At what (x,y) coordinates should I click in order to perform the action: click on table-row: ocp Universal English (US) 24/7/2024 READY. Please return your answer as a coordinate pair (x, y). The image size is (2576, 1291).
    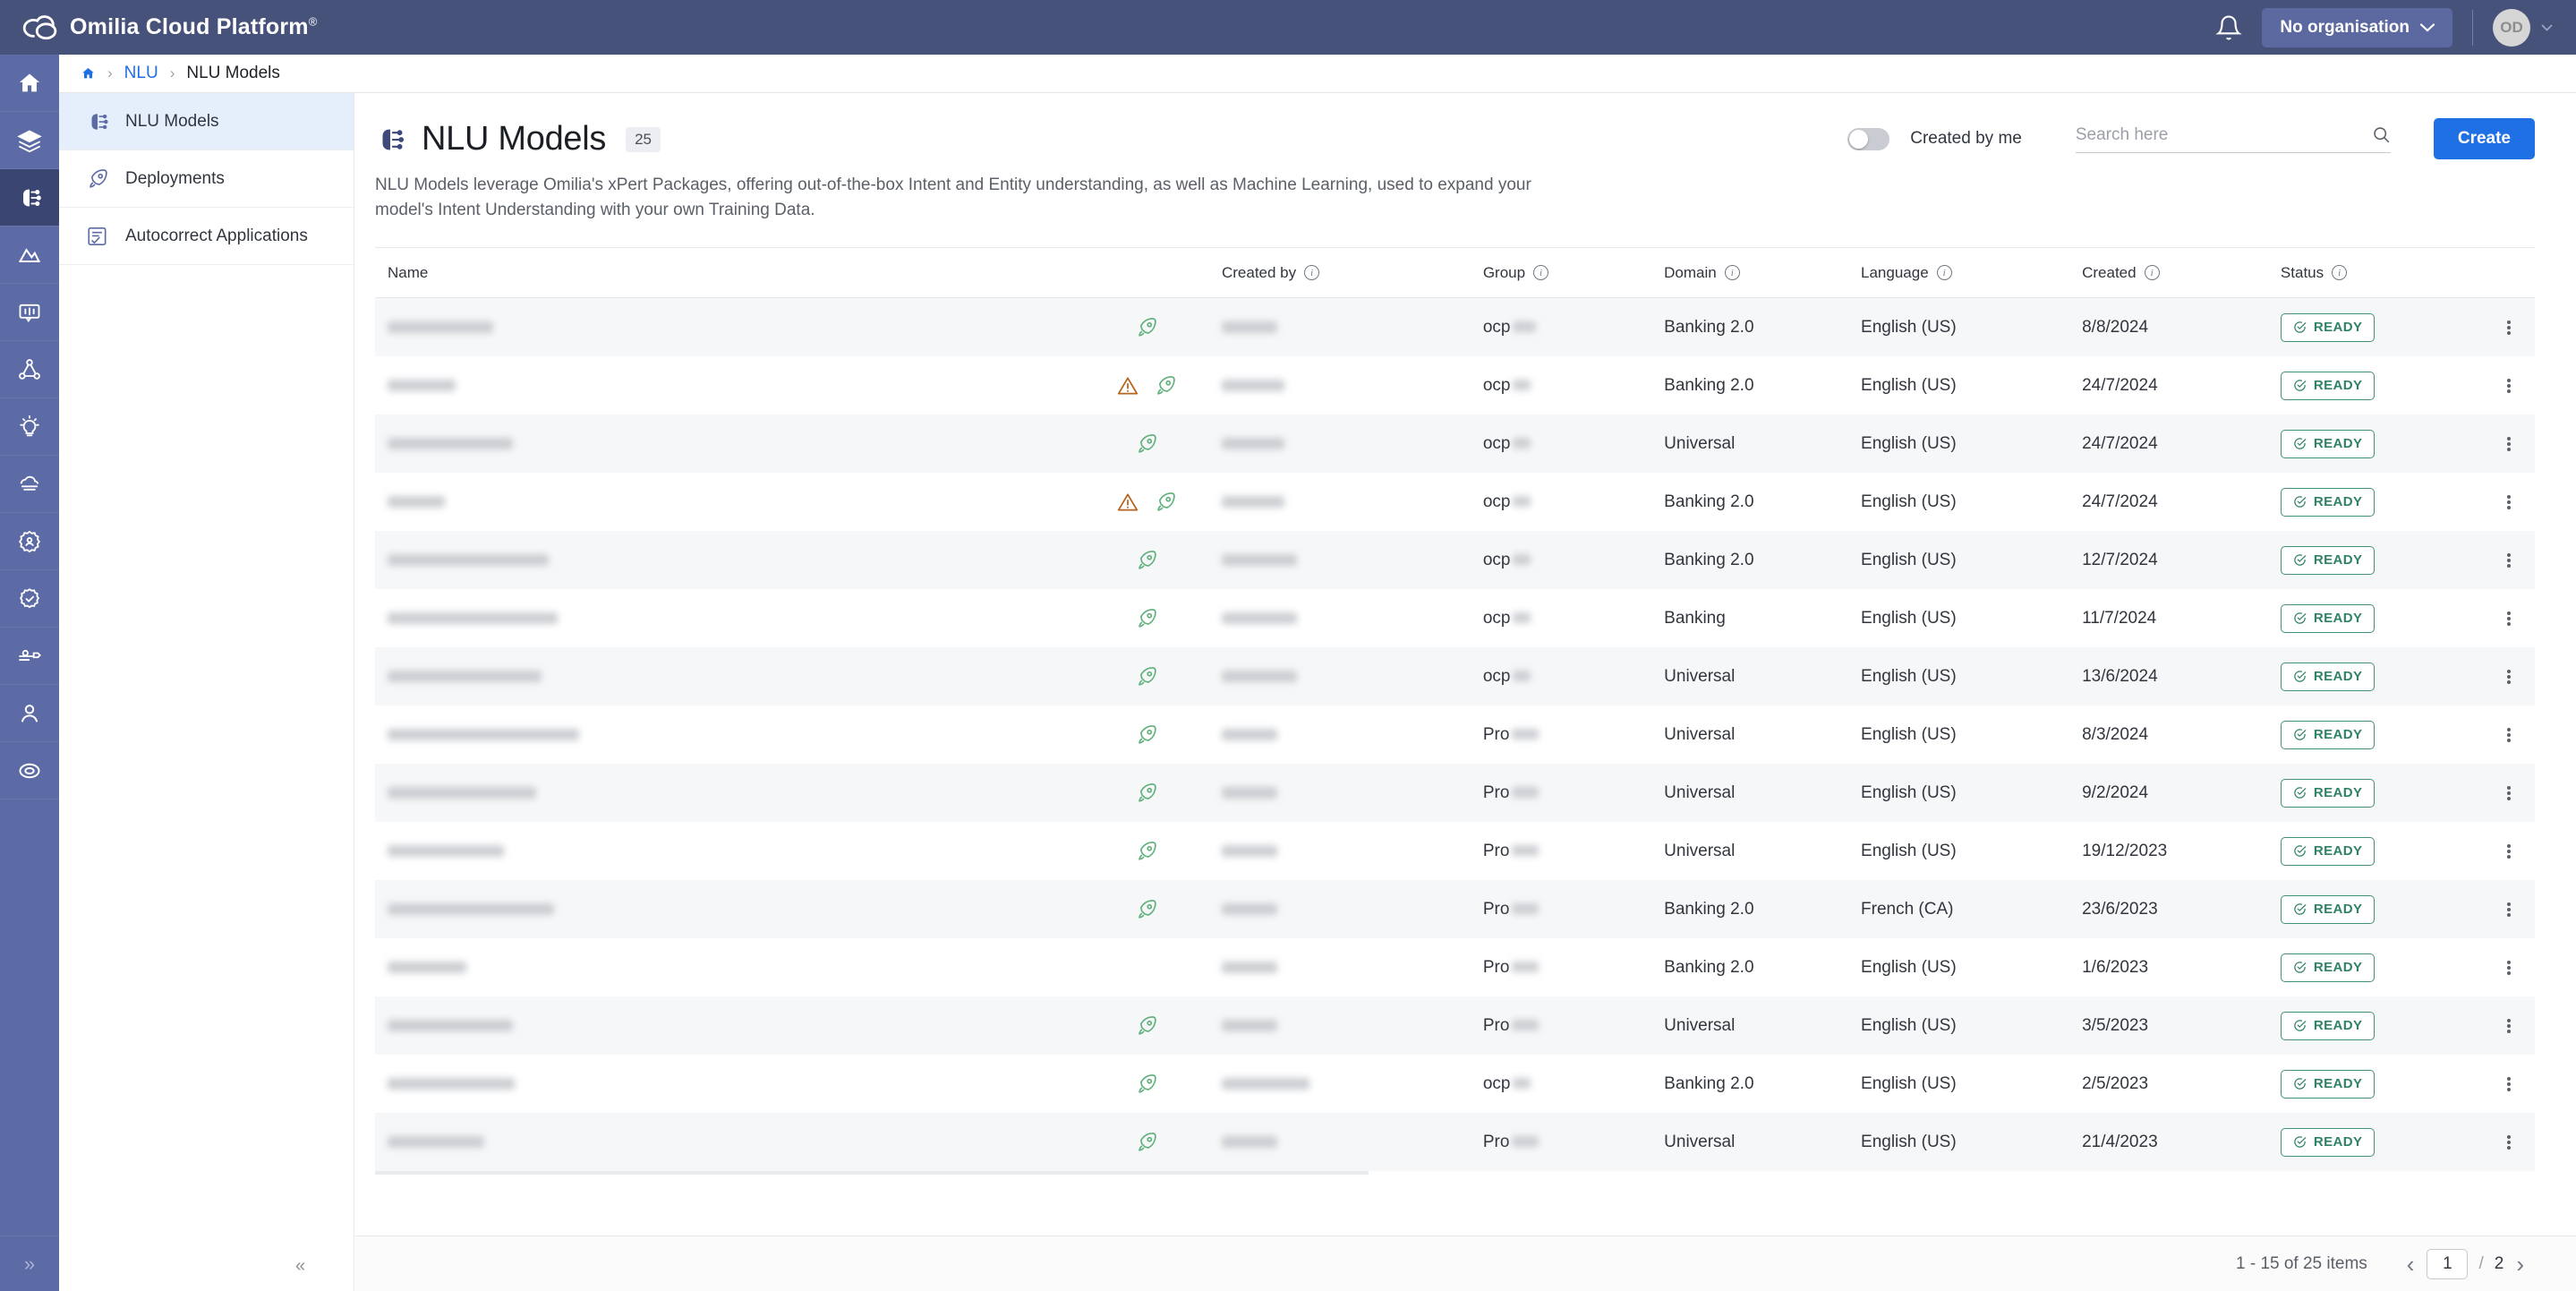
    Looking at the image, I should click on (1455, 445).